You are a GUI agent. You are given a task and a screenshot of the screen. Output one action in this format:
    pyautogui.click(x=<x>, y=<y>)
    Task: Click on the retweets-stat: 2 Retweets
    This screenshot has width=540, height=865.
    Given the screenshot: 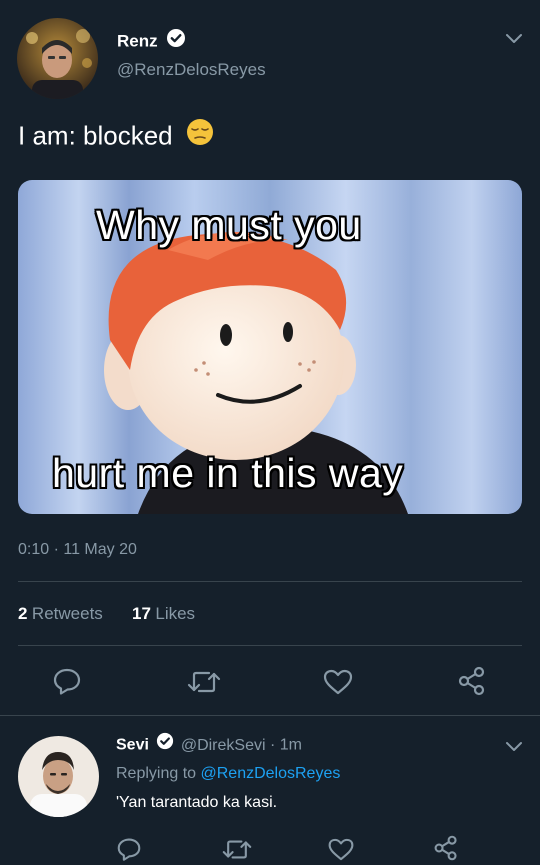 What is the action you would take?
    pyautogui.click(x=60, y=614)
    